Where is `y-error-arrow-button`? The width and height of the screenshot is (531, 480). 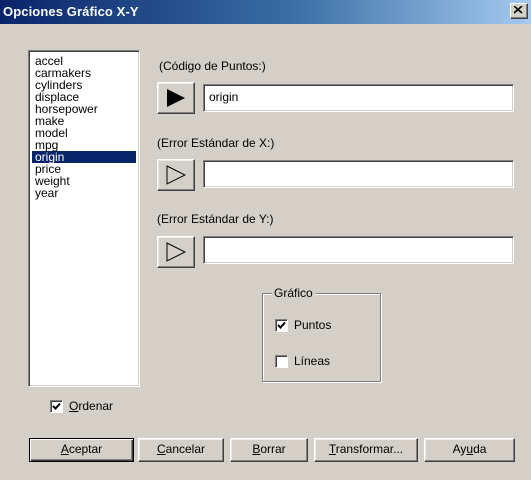 y-error-arrow-button is located at coordinates (176, 252).